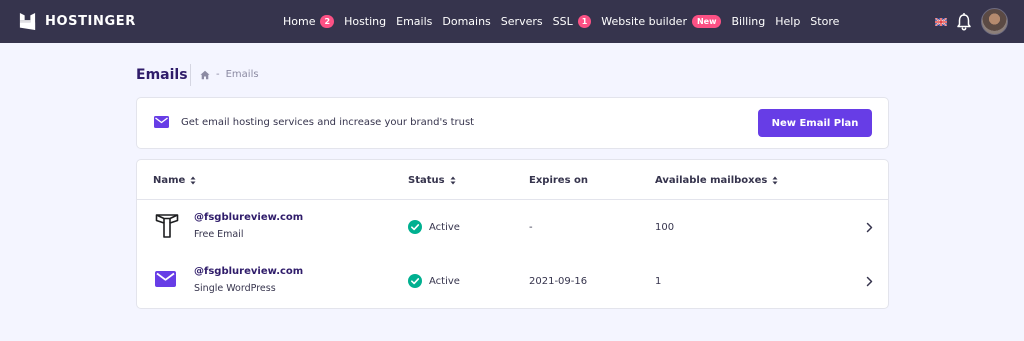 The image size is (1024, 341). I want to click on column-label: Name, so click(169, 180).